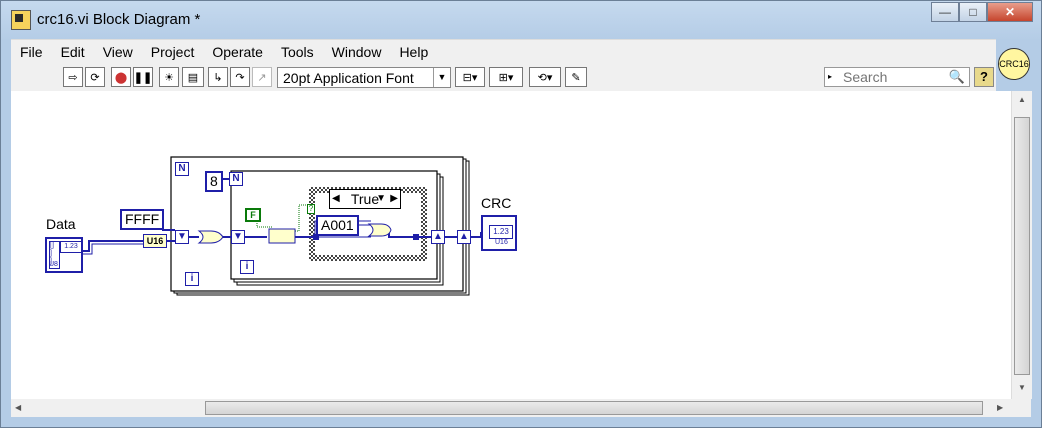 The height and width of the screenshot is (428, 1042). Describe the element at coordinates (119, 19) in the screenshot. I see `window-title: crc16.vi Block Diagram *` at that location.